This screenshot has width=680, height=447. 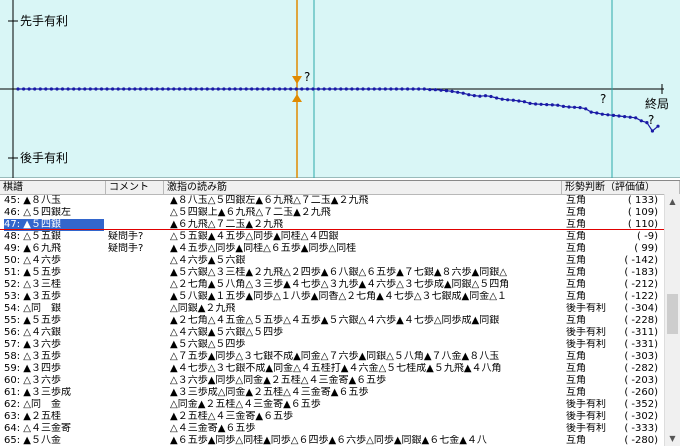 What do you see at coordinates (332, 213) in the screenshot?
I see `move-row: 46: △５四銀左 △５四銀上▲６九飛△７二玉▲２九飛 互角 ( 109)` at bounding box center [332, 213].